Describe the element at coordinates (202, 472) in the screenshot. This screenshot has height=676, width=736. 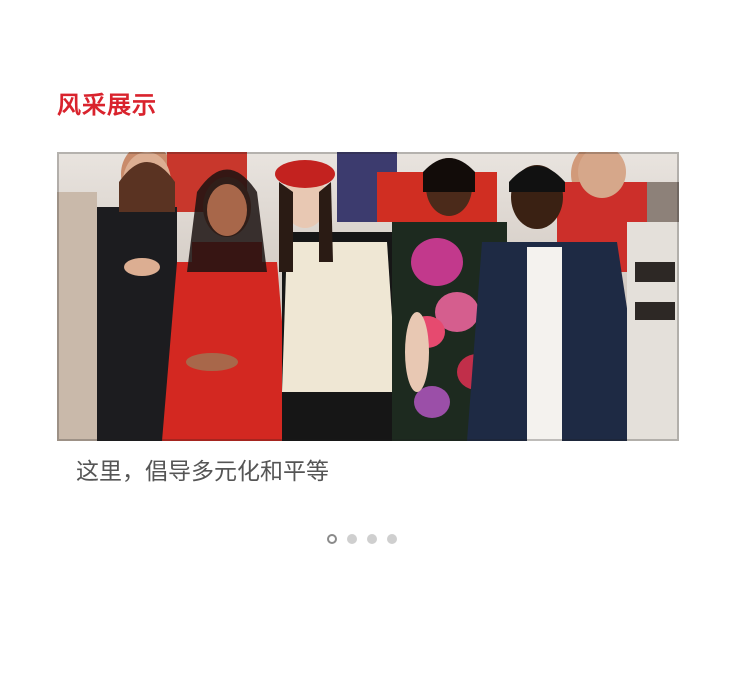
I see `slide-caption: 这里，倡导多元化和平等` at that location.